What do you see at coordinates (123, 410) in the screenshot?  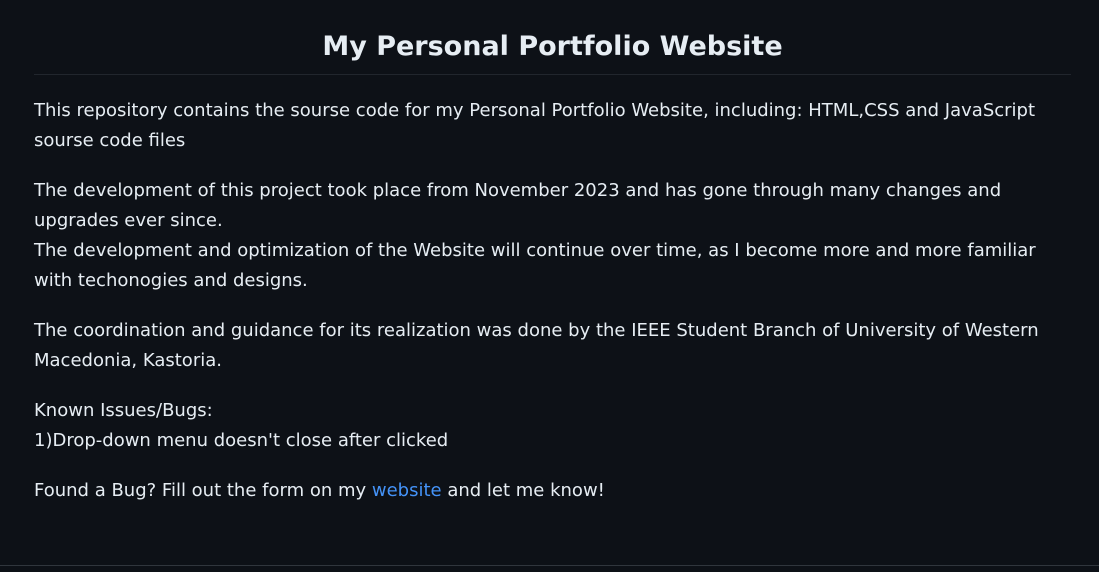 I see `known-issues-heading: Known Issues/Bugs:` at bounding box center [123, 410].